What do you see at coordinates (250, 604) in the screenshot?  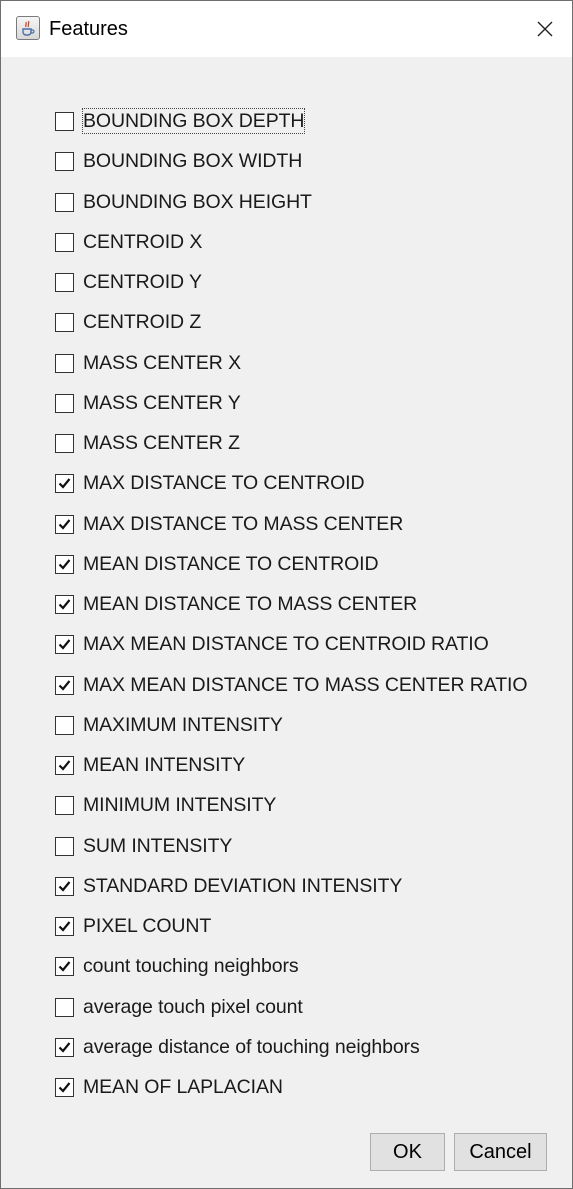 I see `feature-label: MEAN DISTANCE TO MASS CENTER` at bounding box center [250, 604].